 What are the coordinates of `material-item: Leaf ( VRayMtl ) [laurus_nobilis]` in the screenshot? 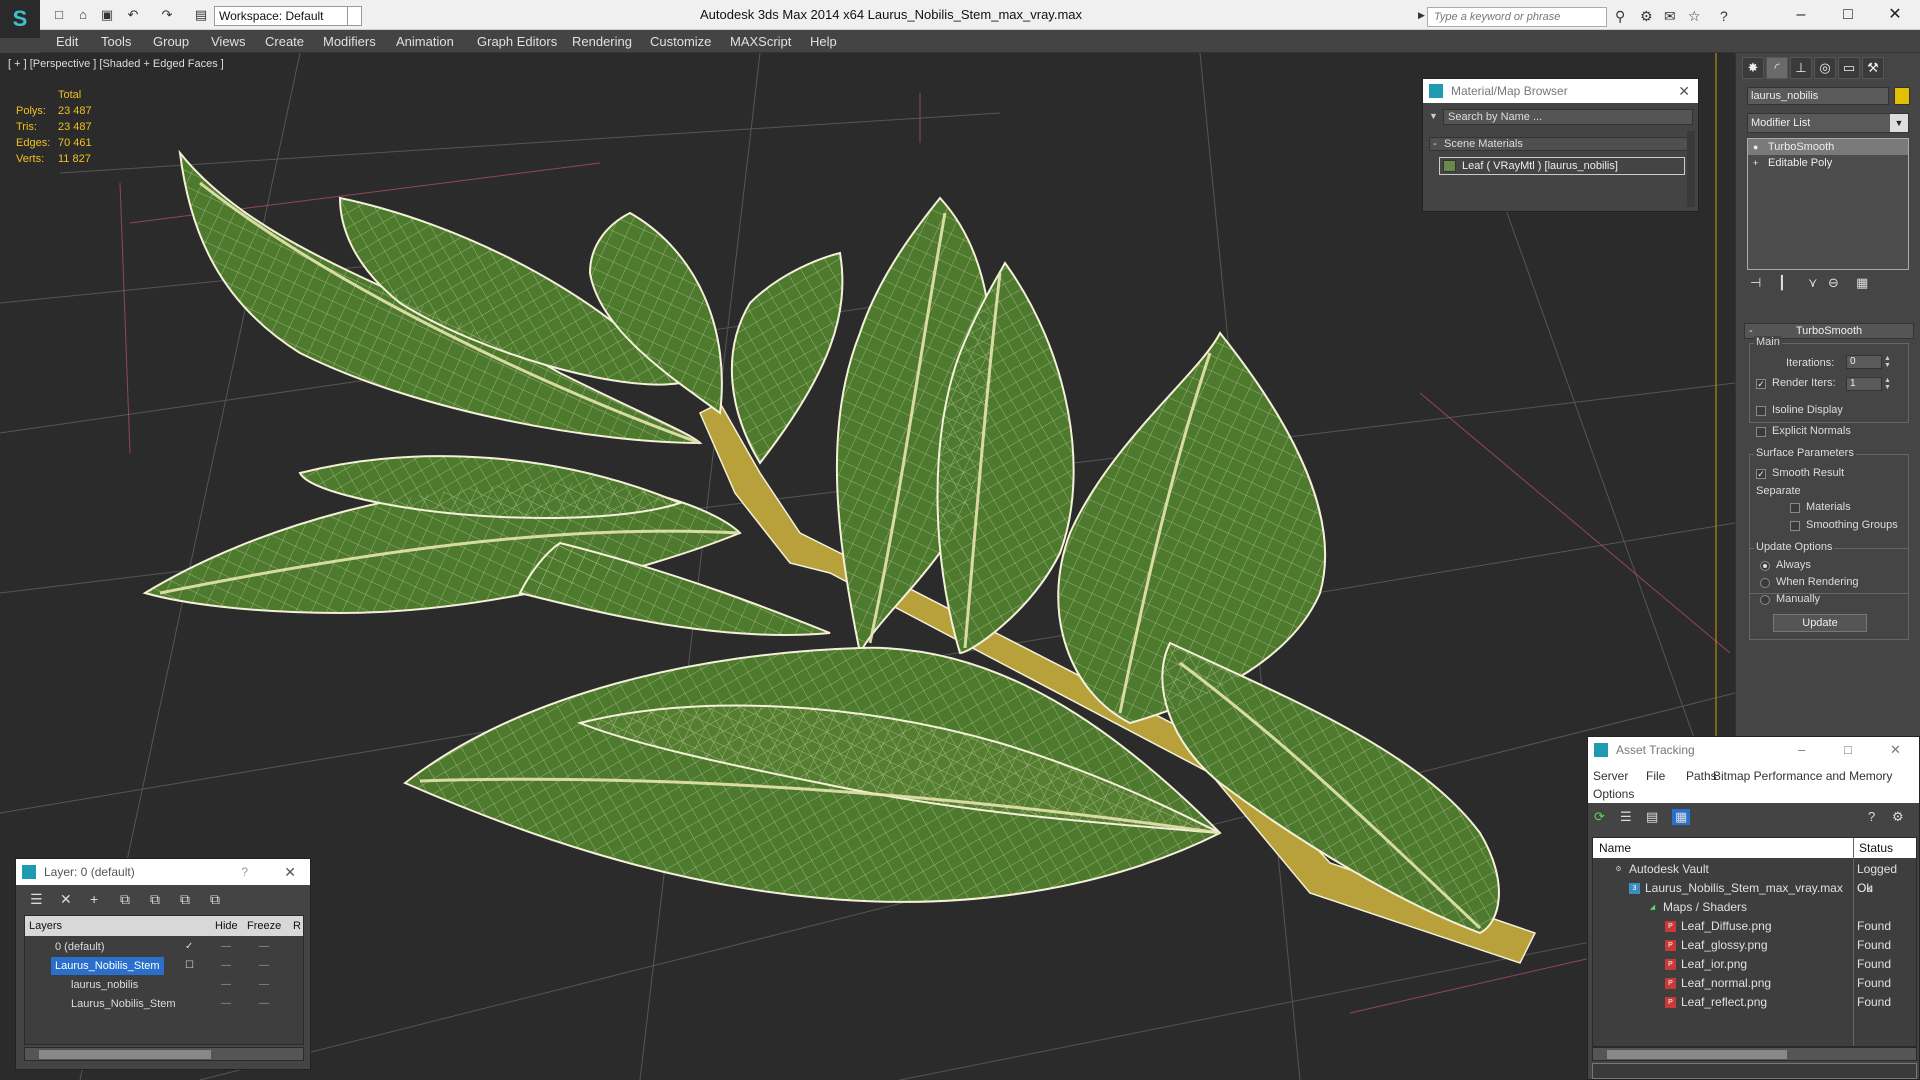 It's located at (1562, 166).